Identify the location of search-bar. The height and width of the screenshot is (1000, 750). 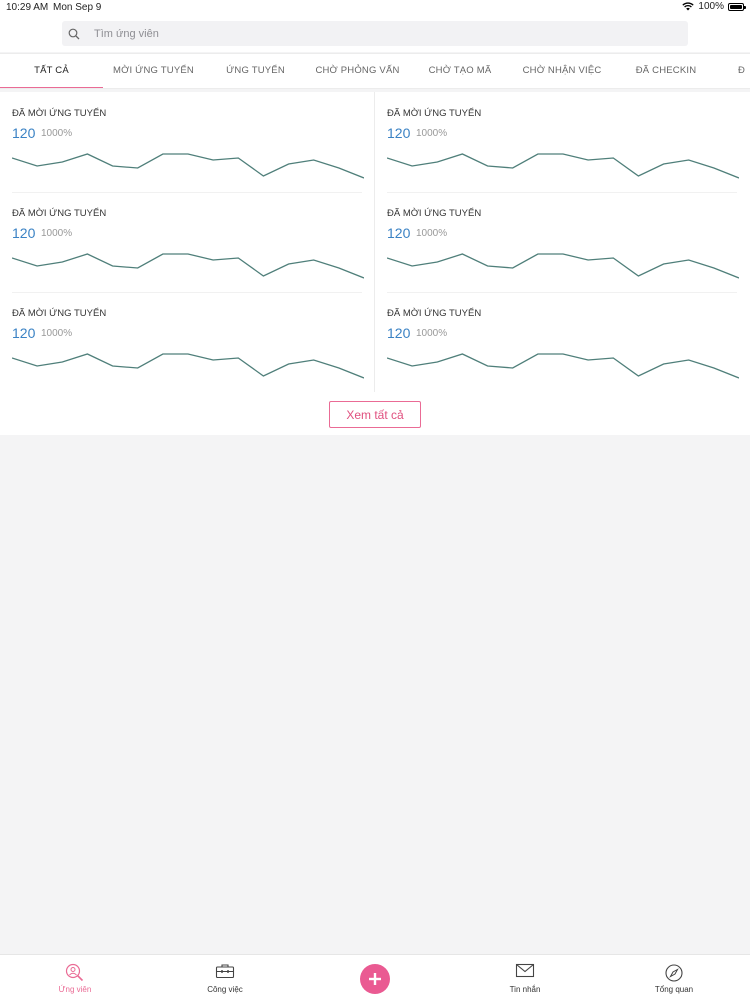
(375, 33).